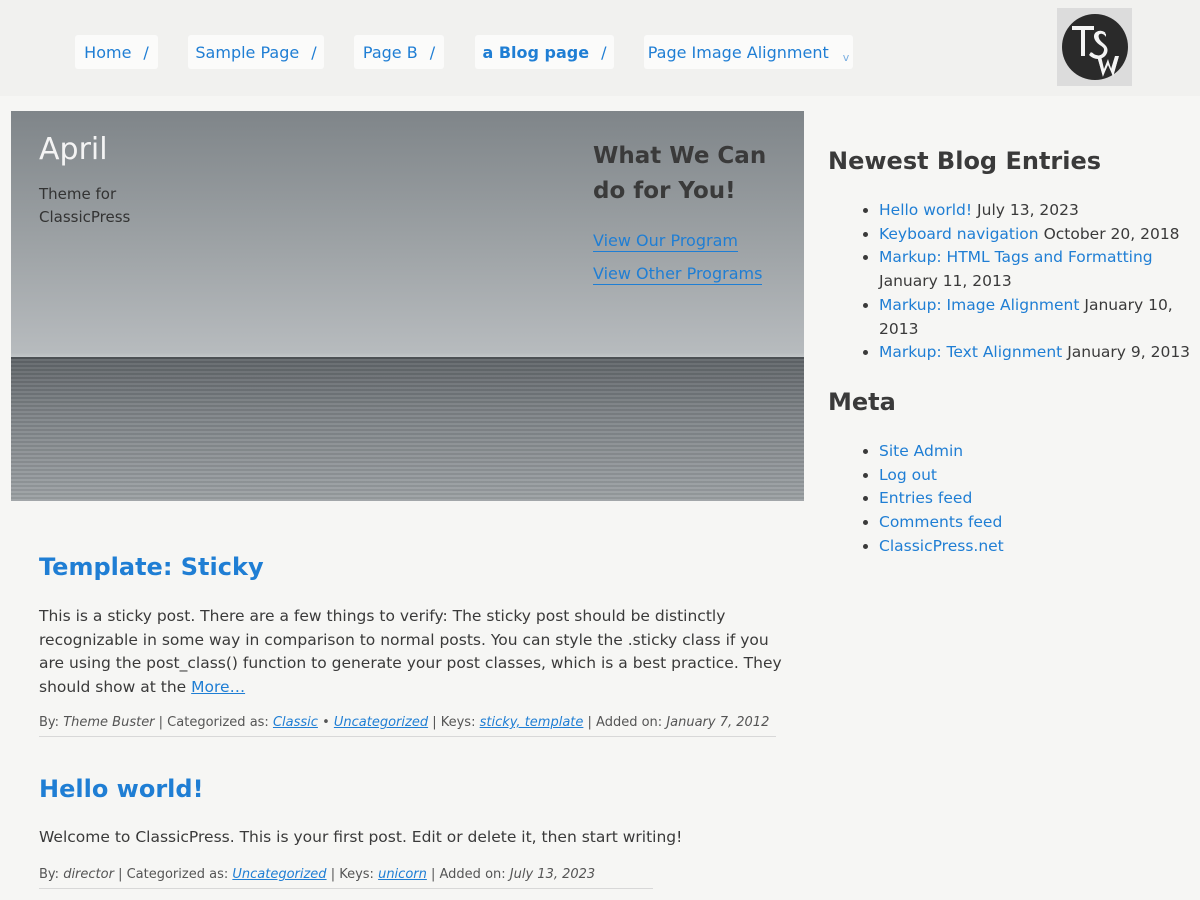 This screenshot has width=1200, height=900. Describe the element at coordinates (925, 210) in the screenshot. I see `entry-link: Hello world!` at that location.